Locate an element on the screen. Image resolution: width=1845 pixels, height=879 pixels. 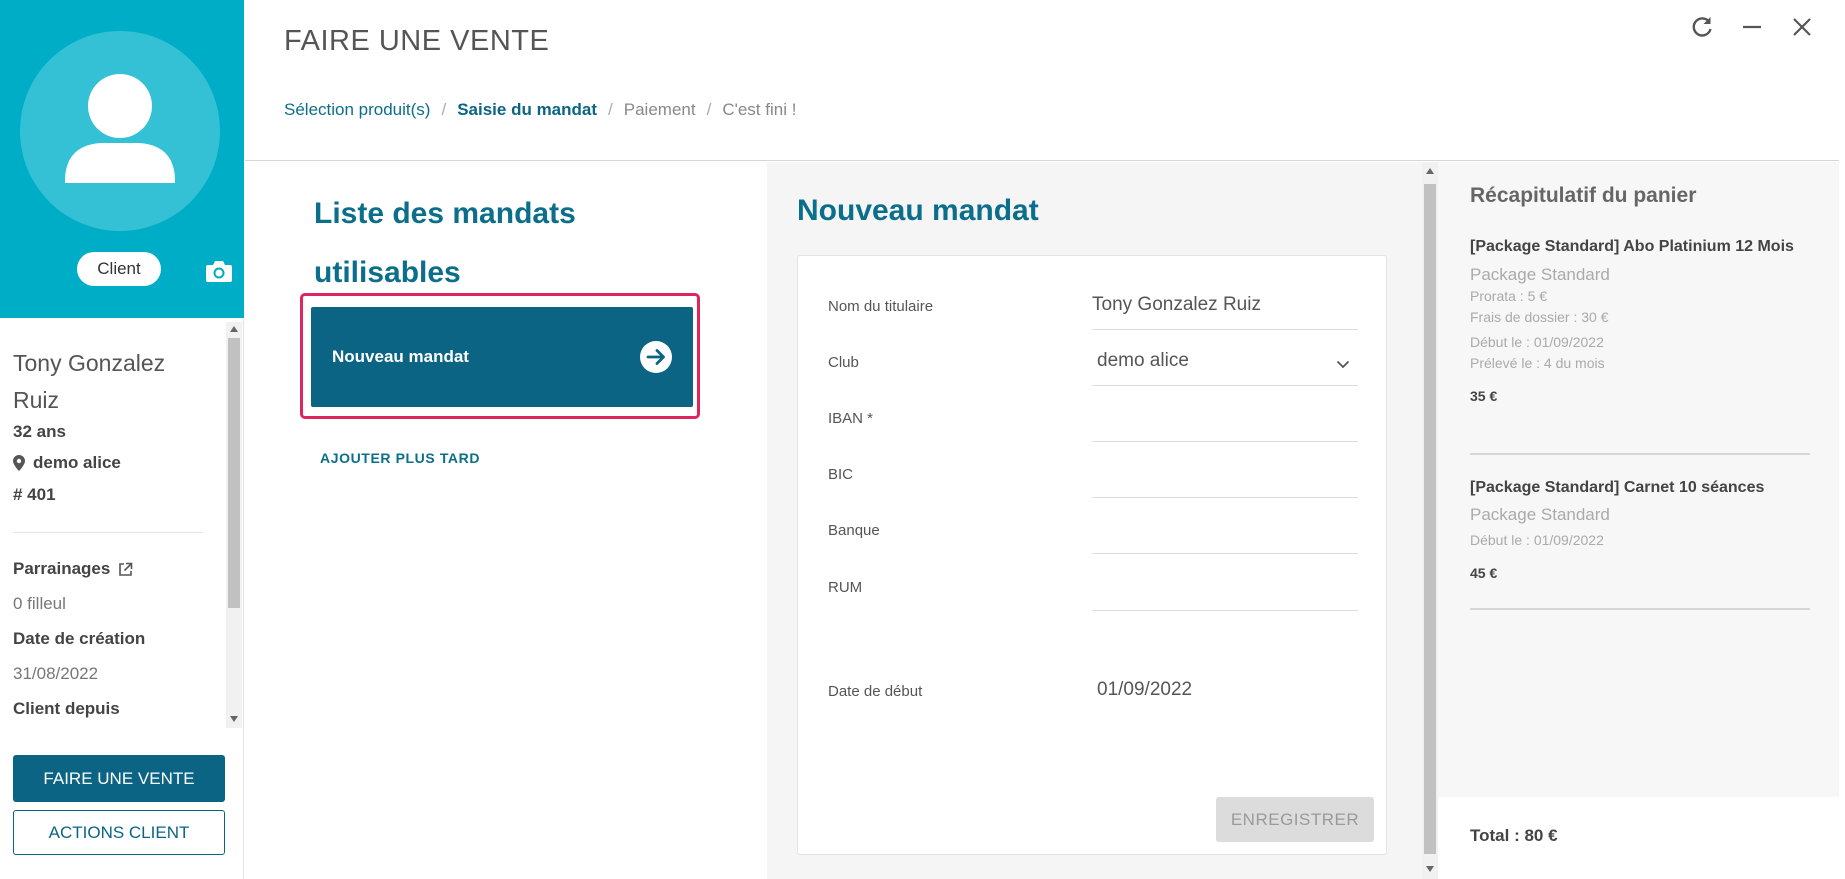
client-badge: Client is located at coordinates (119, 269).